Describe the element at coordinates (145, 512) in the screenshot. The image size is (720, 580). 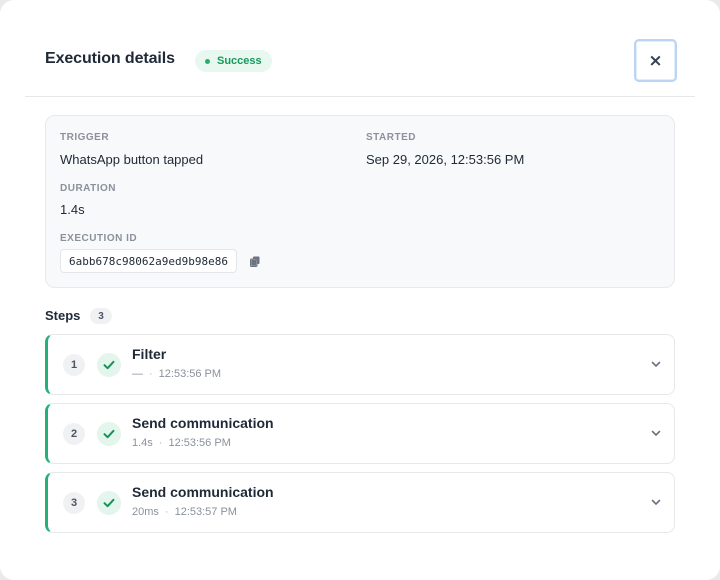
I see `step-duration: 20ms` at that location.